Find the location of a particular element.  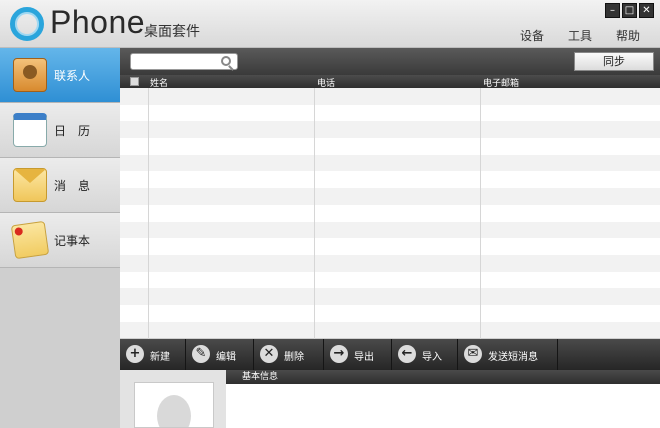

action-label: 导入 is located at coordinates (432, 357).